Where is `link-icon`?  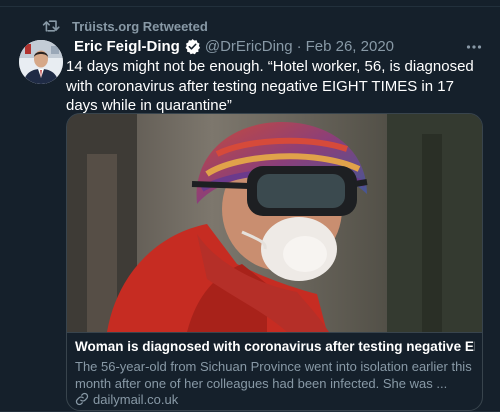
link-icon is located at coordinates (82, 399).